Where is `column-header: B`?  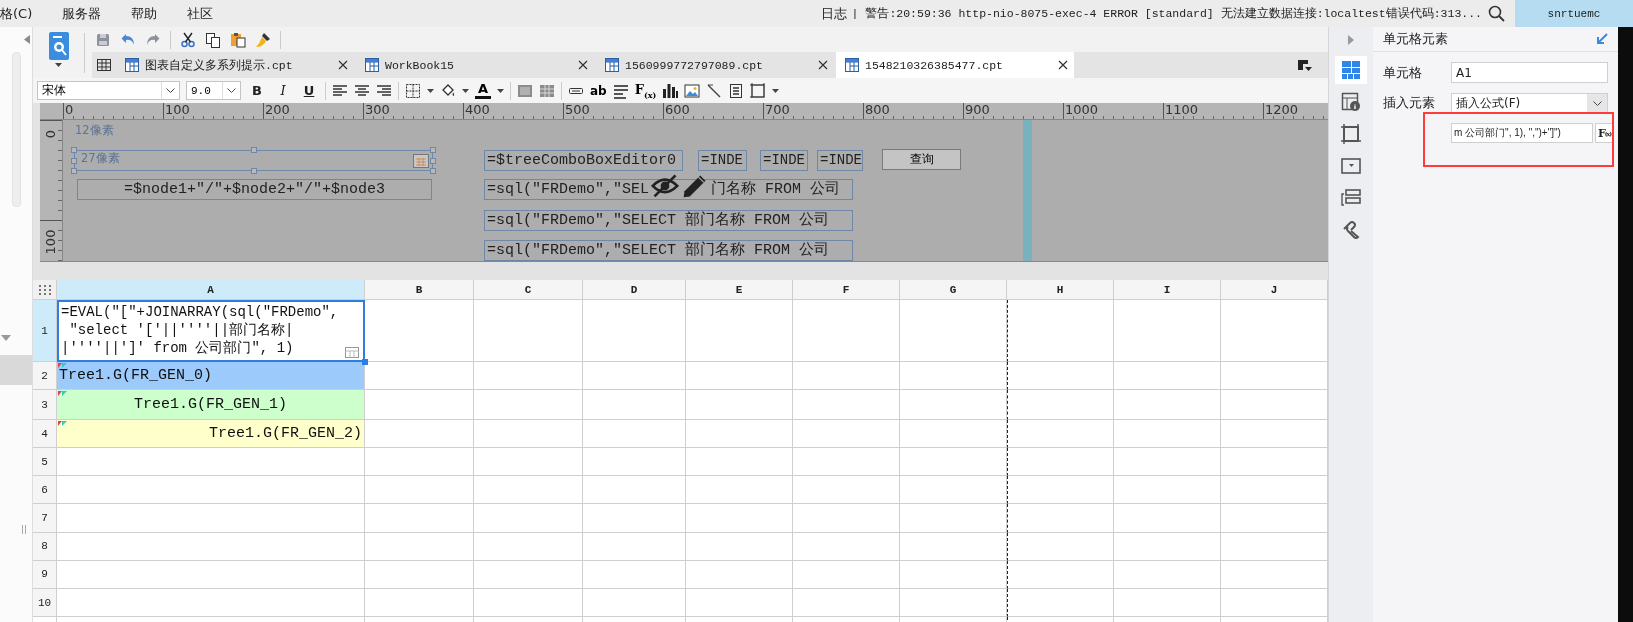 column-header: B is located at coordinates (419, 290).